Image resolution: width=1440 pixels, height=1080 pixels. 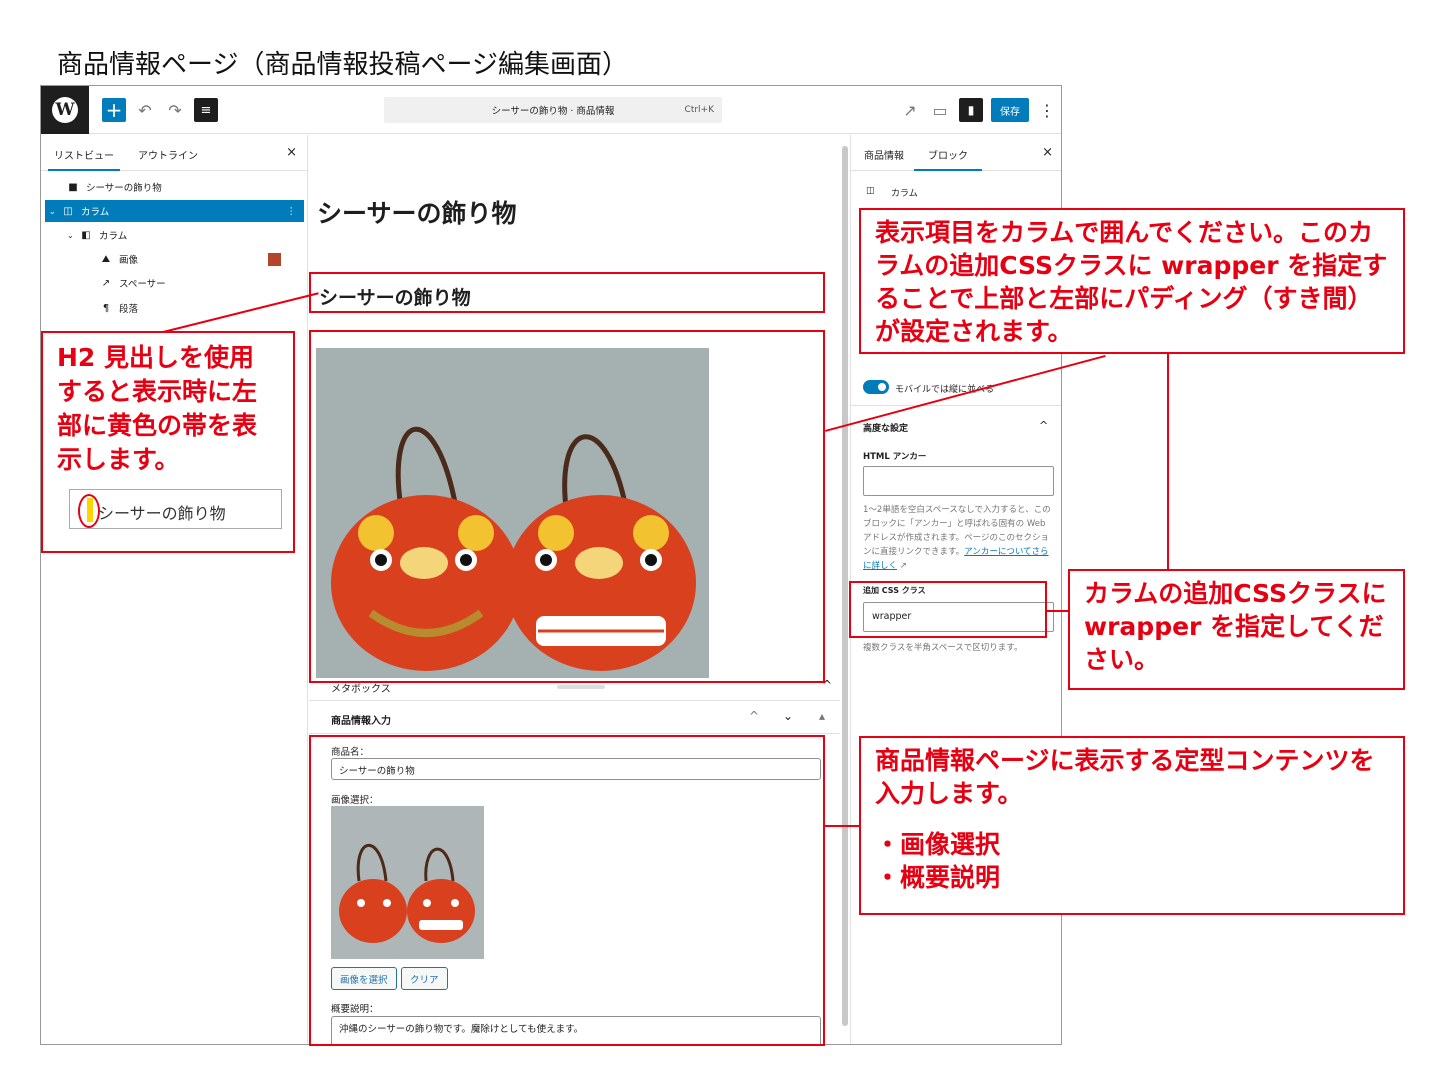 I want to click on settings-tabs: 商品情報 ブロック ×, so click(x=956, y=153).